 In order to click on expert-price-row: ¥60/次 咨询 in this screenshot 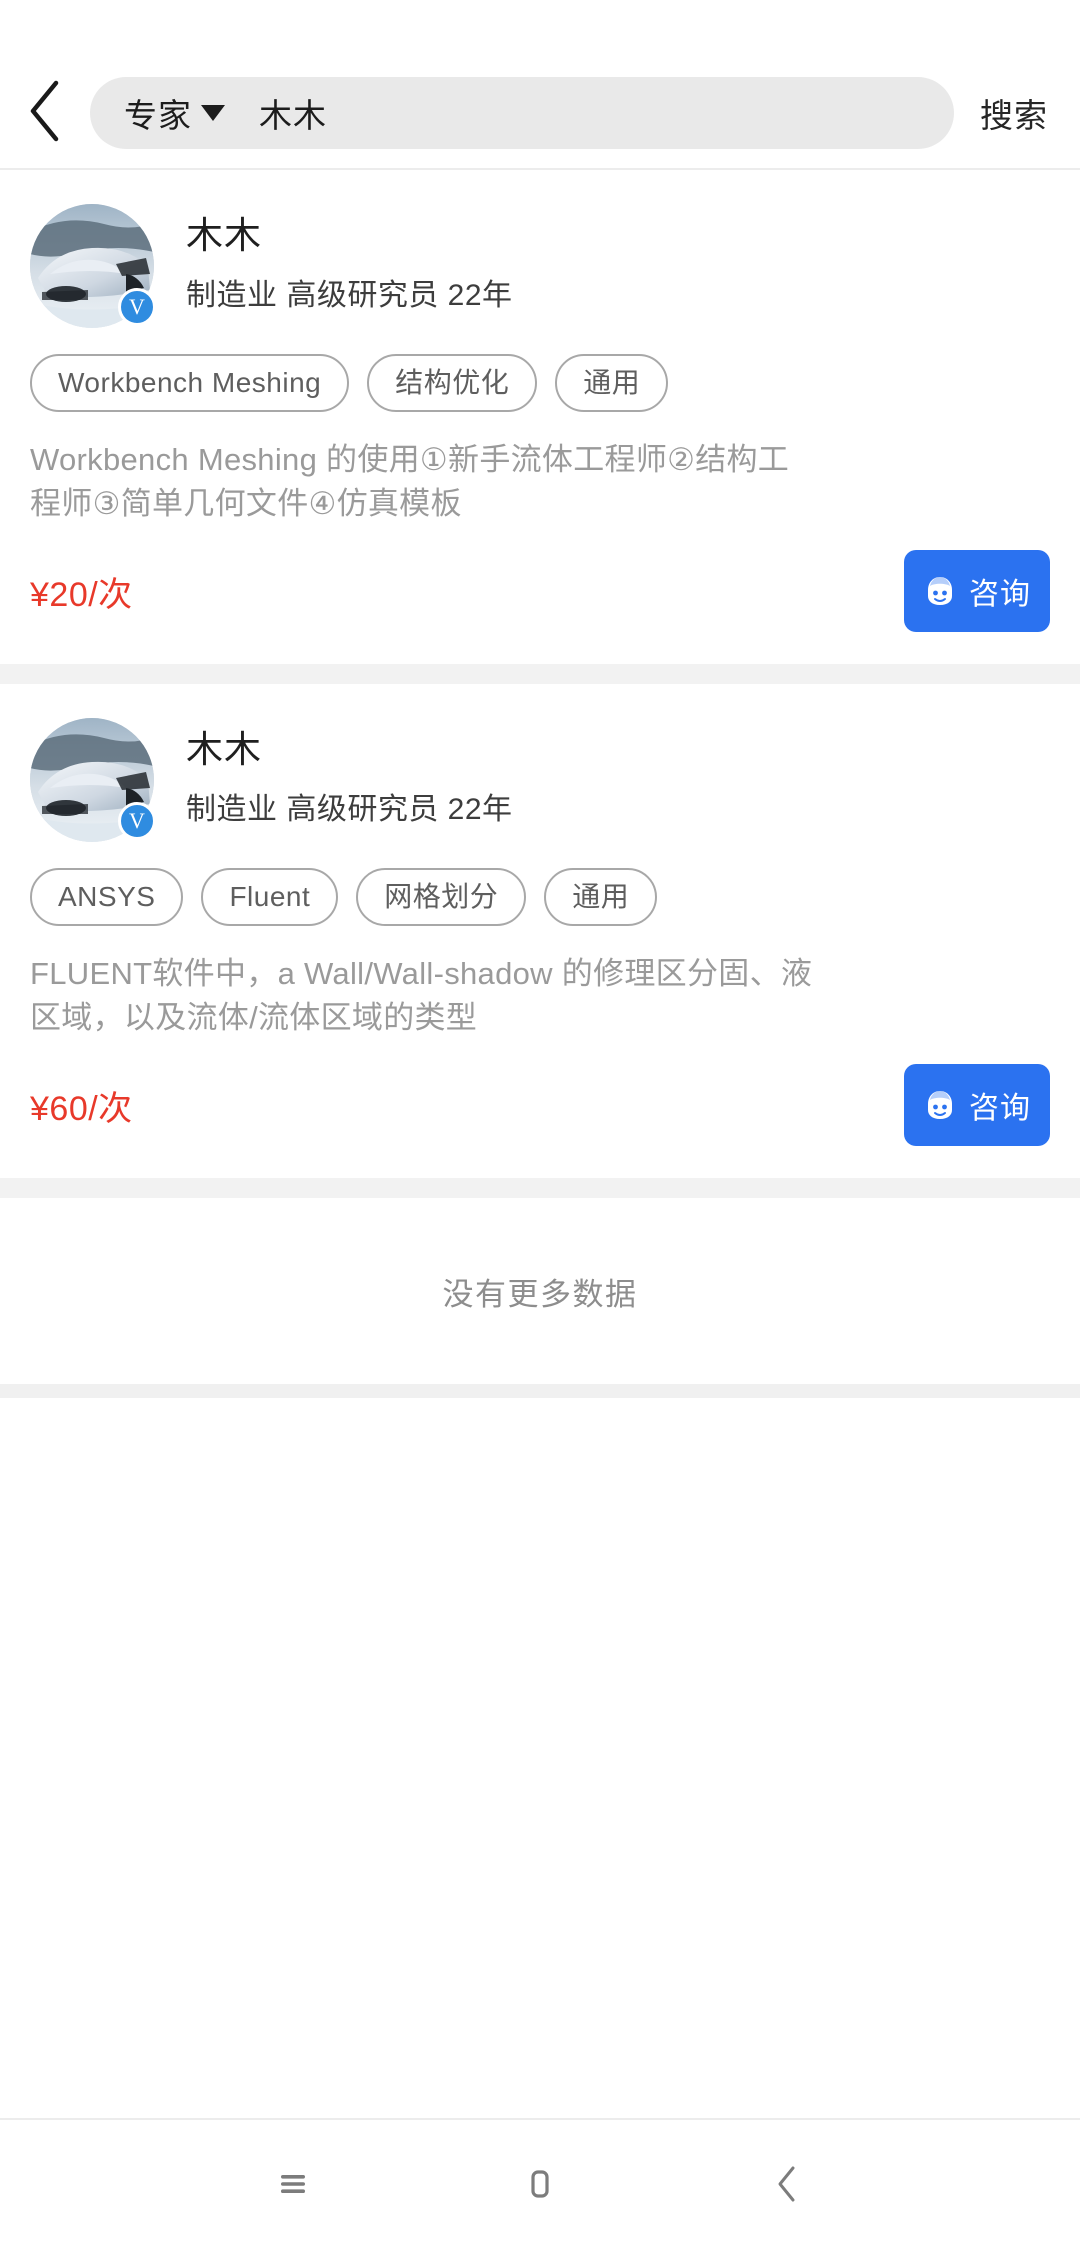, I will do `click(540, 1105)`.